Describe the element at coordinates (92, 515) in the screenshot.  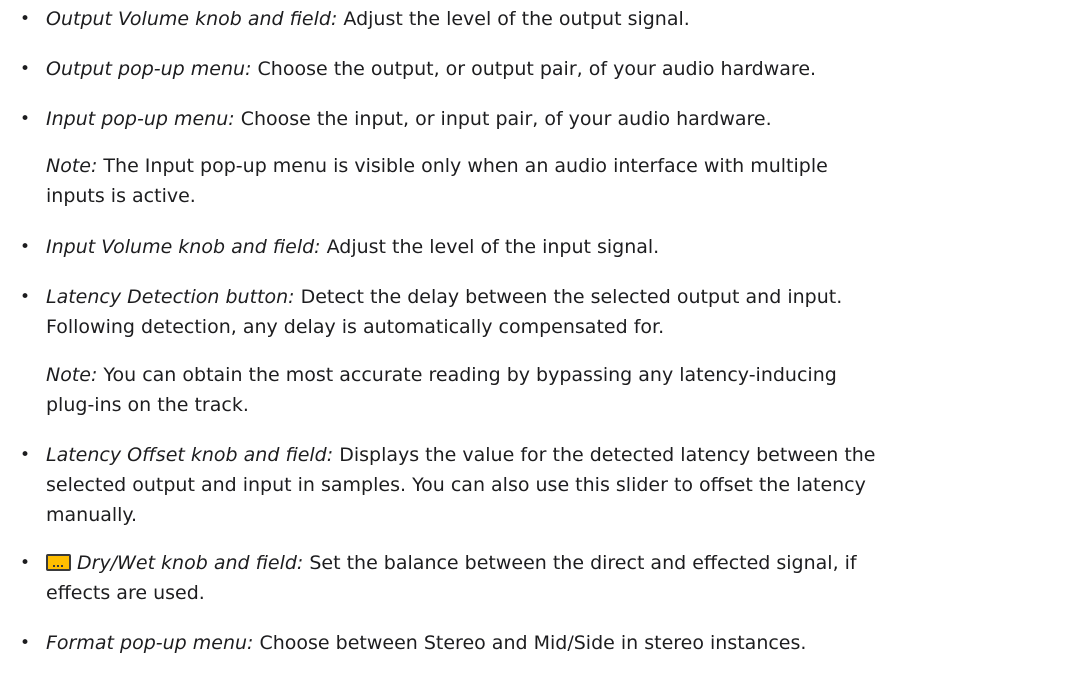
I see `description-line: manually.` at that location.